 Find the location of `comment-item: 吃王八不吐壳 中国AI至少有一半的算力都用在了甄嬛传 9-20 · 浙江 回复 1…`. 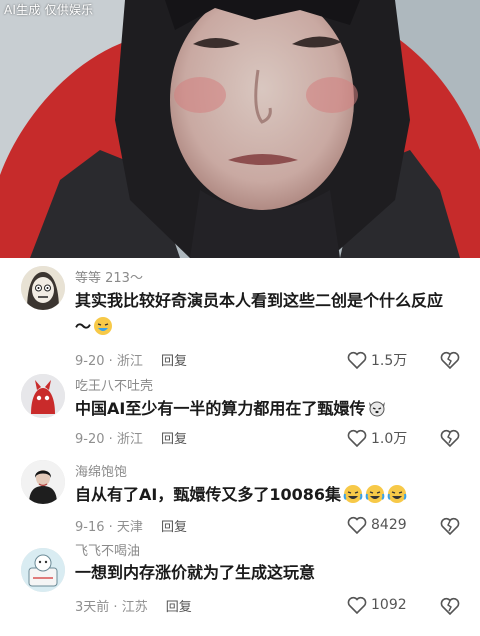

comment-item: 吃王八不吐壳 中国AI至少有一半的算力都用在了甄嬛传 9-20 · 浙江 回复 1… is located at coordinates (240, 409).